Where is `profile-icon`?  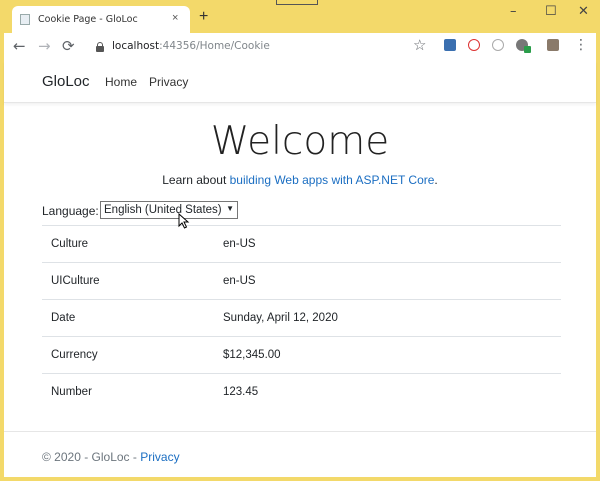
profile-icon is located at coordinates (553, 45).